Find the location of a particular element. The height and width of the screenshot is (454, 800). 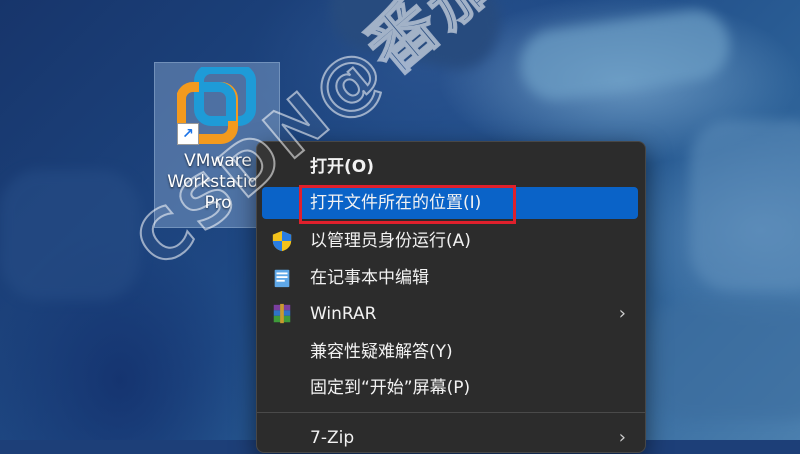

notepad-icon is located at coordinates (282, 278).